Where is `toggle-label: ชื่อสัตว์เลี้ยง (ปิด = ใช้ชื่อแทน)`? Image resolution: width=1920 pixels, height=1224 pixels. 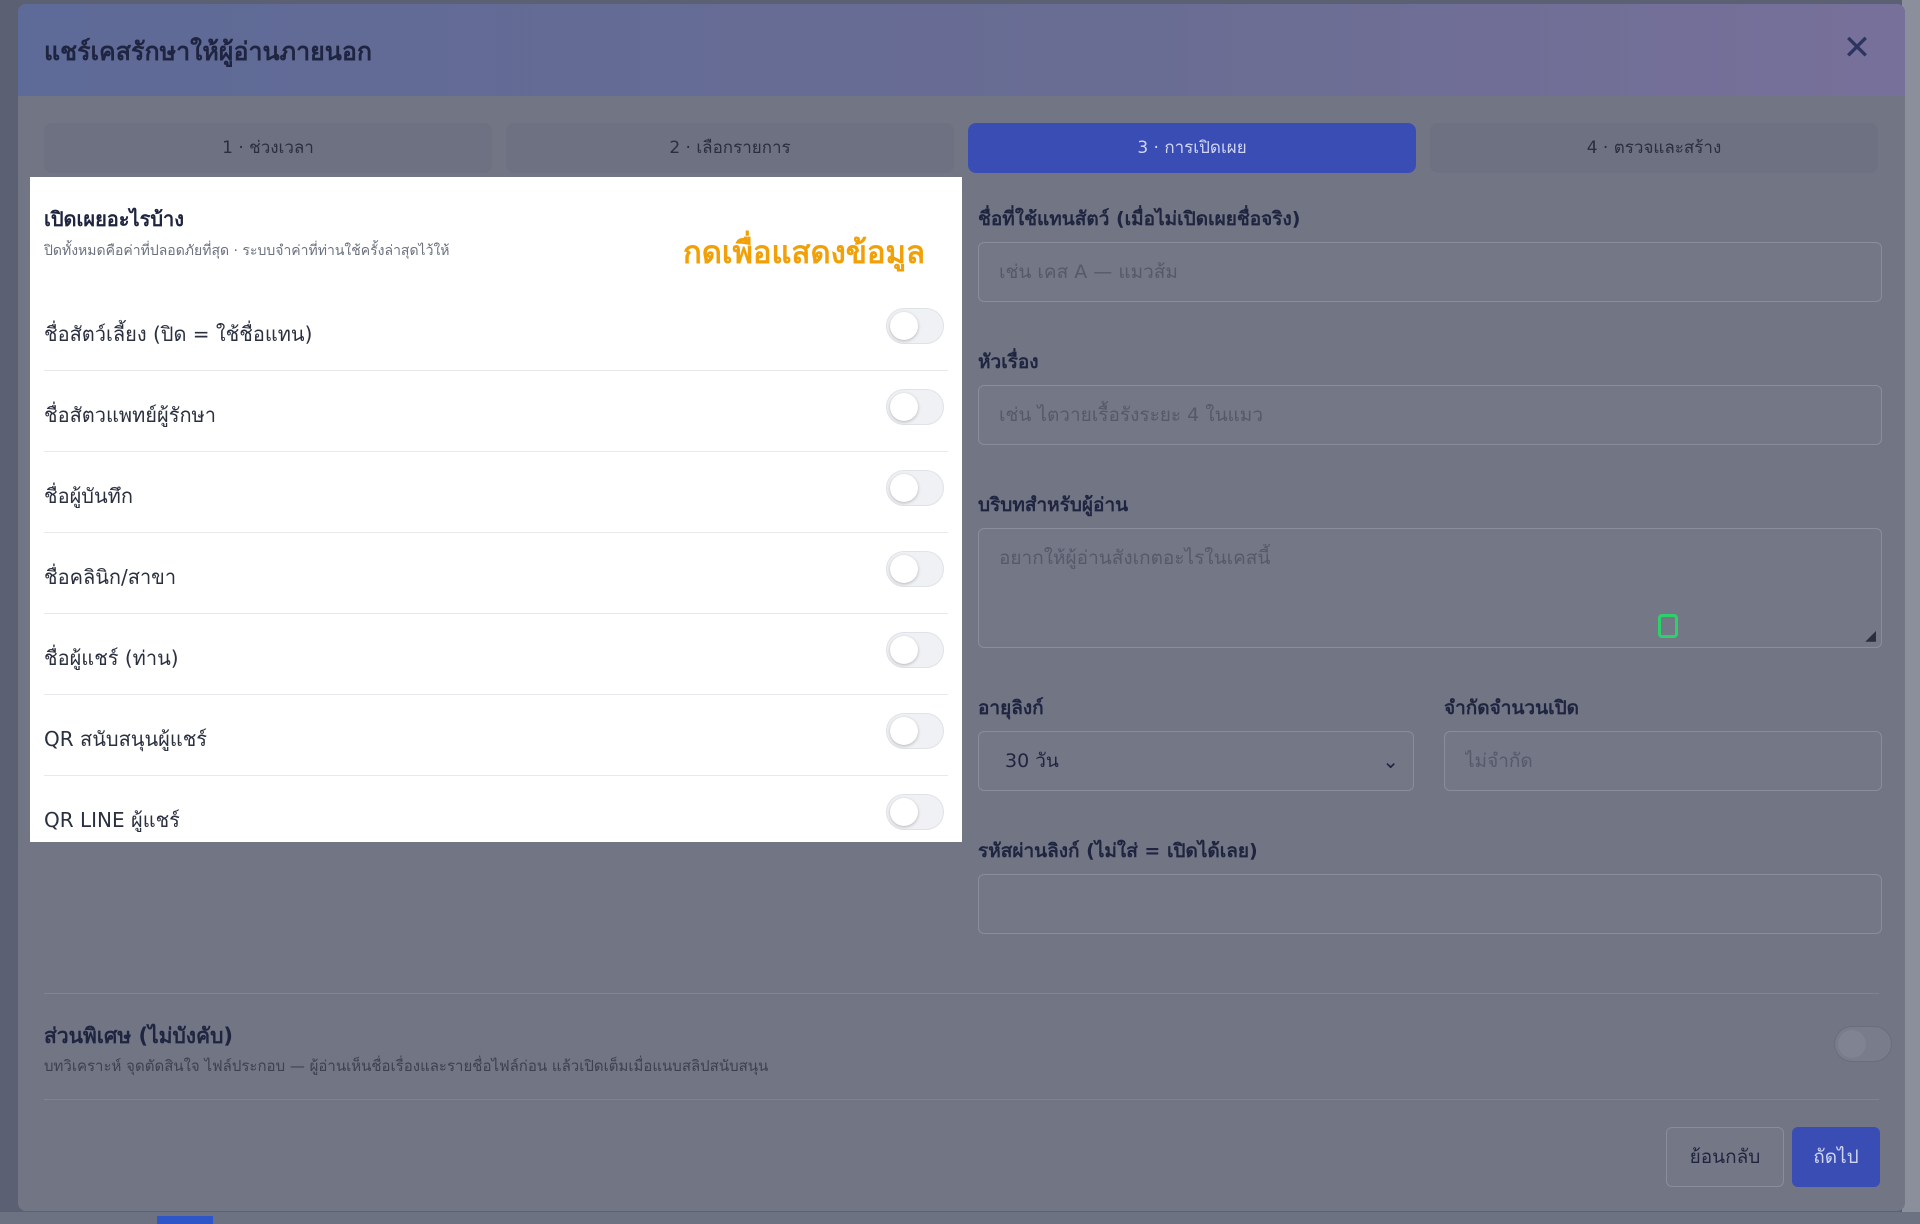 toggle-label: ชื่อสัตว์เลี้ยง (ปิด = ใช้ชื่อแทน) is located at coordinates (178, 334).